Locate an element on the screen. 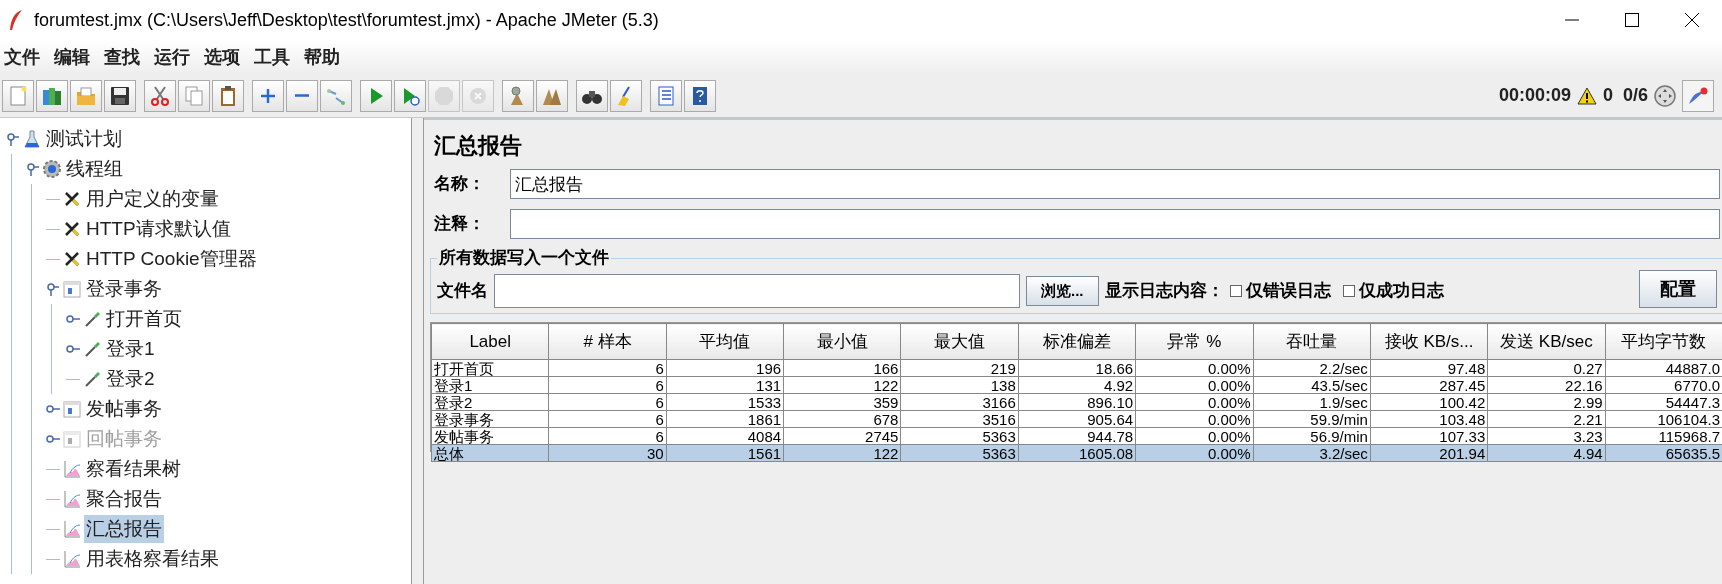 This screenshot has width=1722, height=584. table-cell: 22.16 is located at coordinates (1546, 385).